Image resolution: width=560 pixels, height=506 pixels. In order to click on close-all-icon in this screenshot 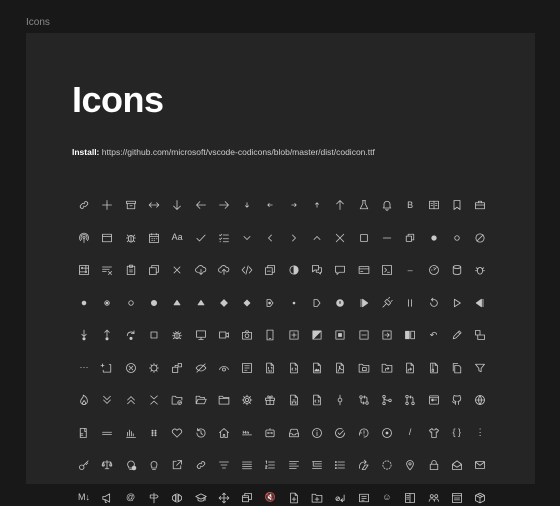, I will do `click(177, 270)`.